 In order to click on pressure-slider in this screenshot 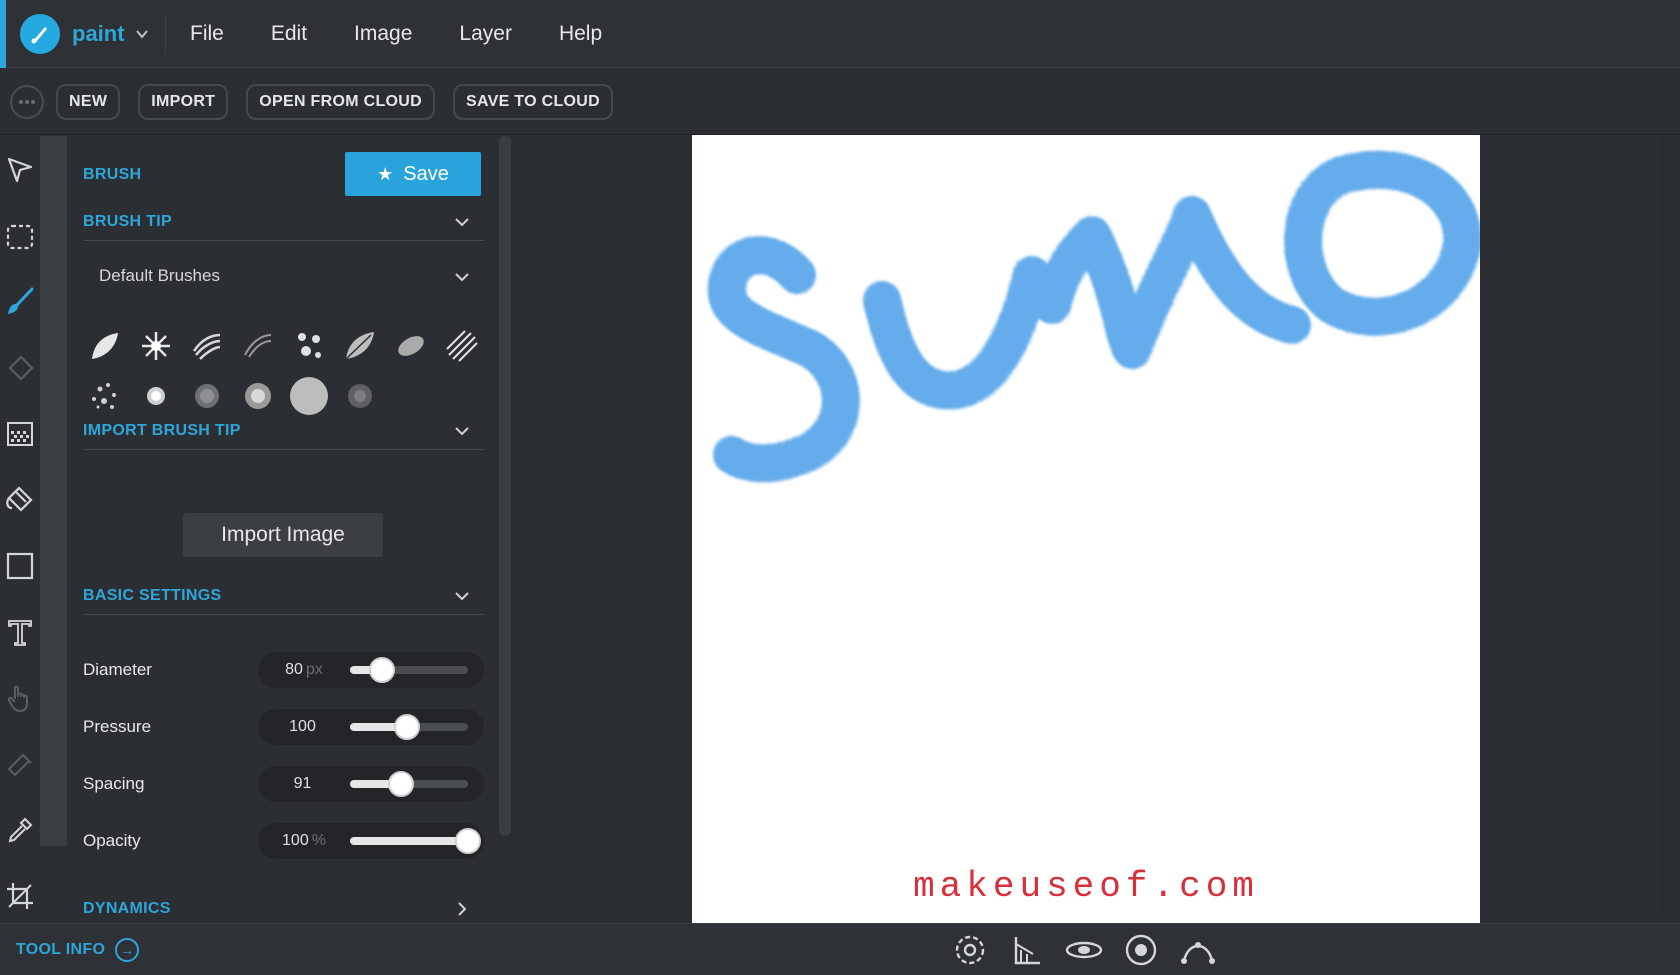, I will do `click(409, 727)`.